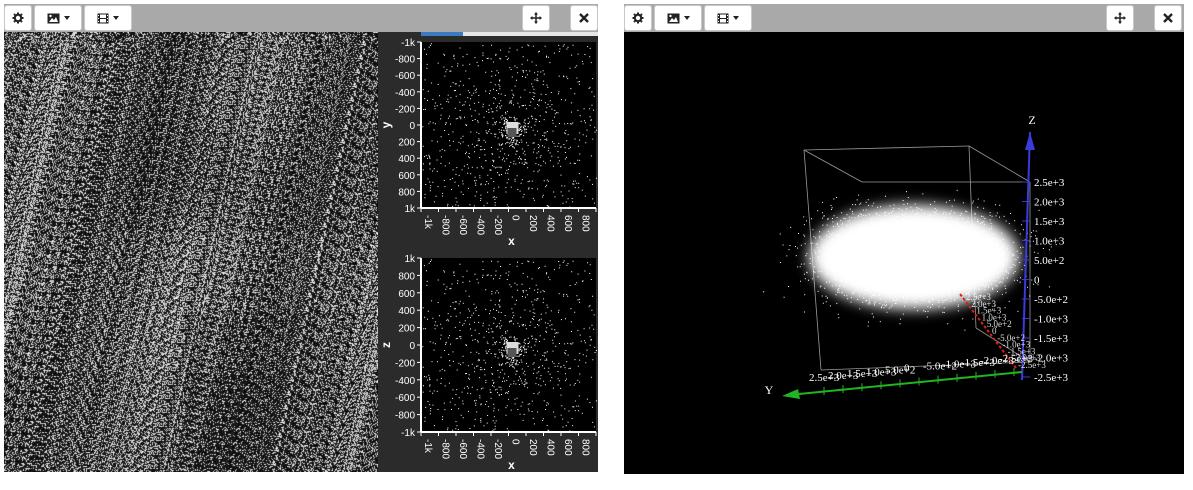 This screenshot has width=1193, height=490. I want to click on right-image-menu-button, so click(678, 18).